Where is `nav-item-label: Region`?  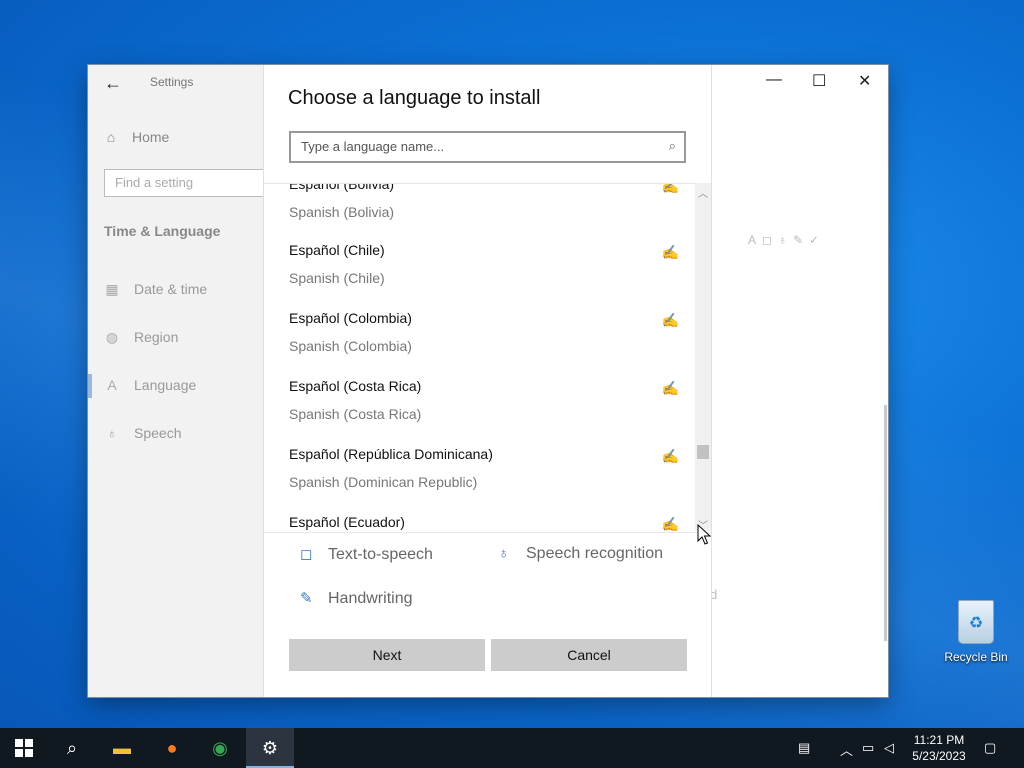 nav-item-label: Region is located at coordinates (156, 337).